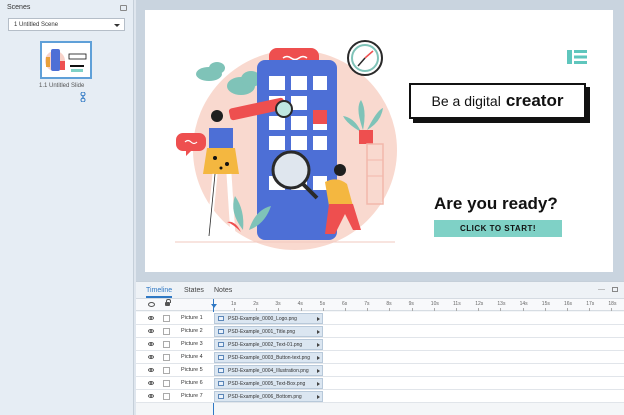  Describe the element at coordinates (192, 383) in the screenshot. I see `layer-name: Picture 6` at that location.